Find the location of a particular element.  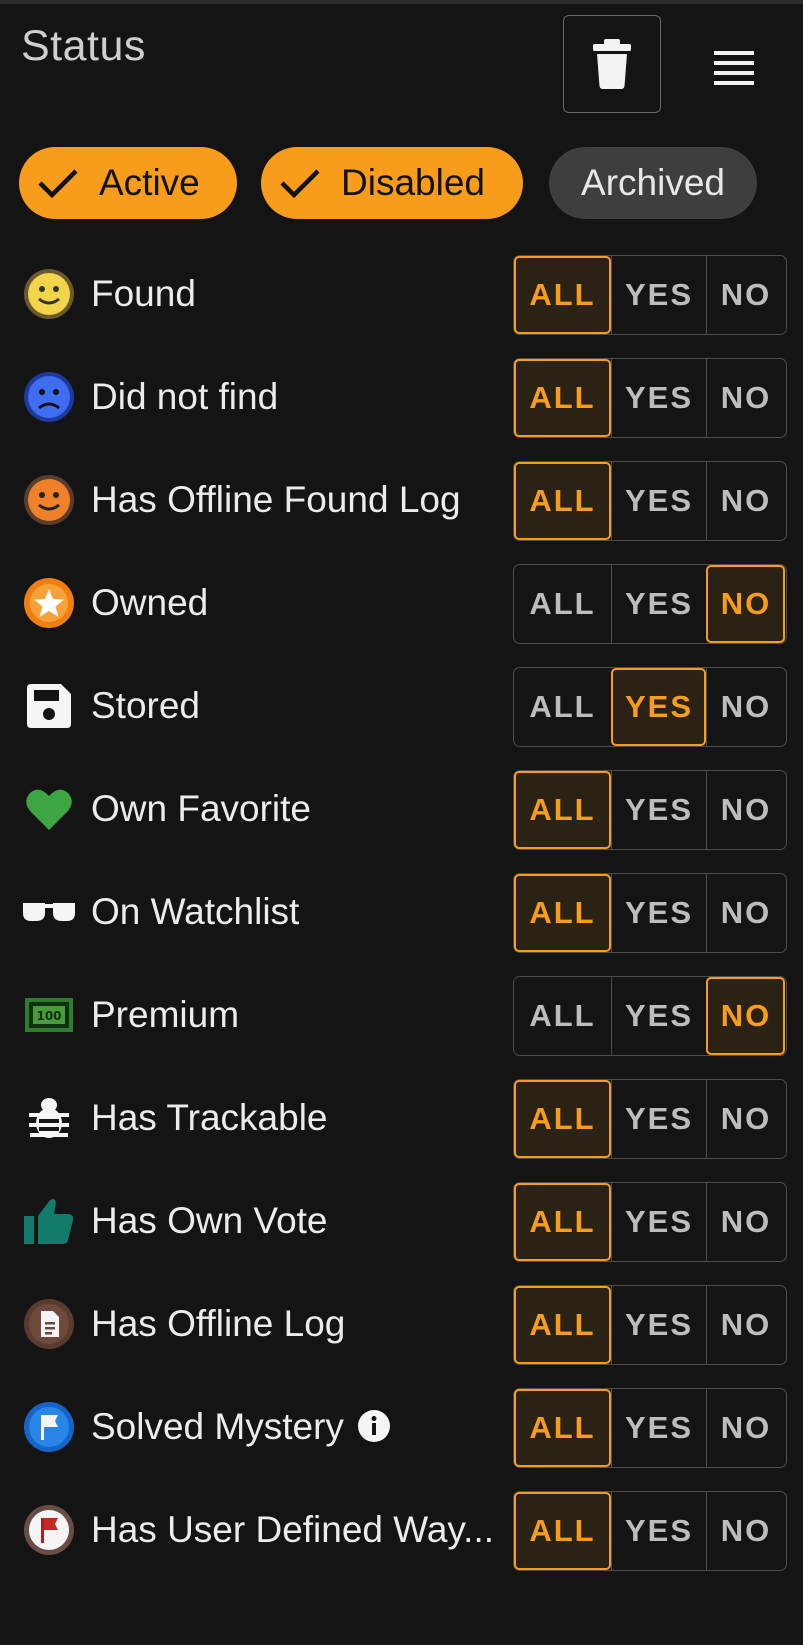

star-badge-icon is located at coordinates (49, 603).